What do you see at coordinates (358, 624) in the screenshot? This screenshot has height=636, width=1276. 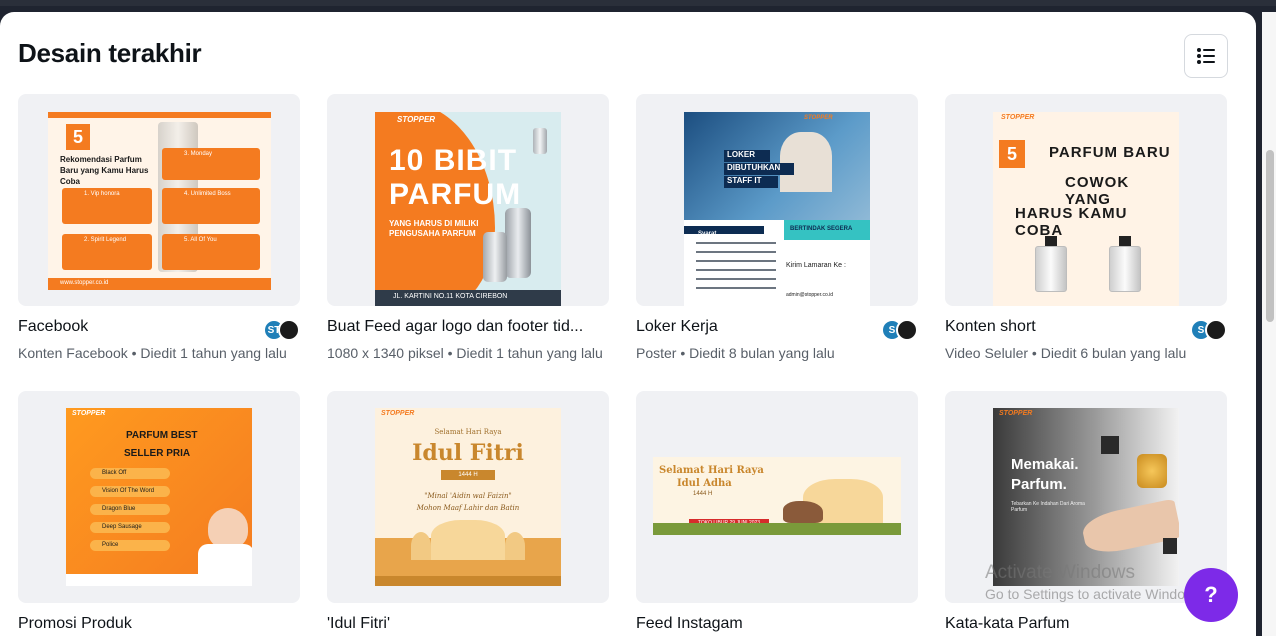 I see `design-name: 'Idul Fitri'` at bounding box center [358, 624].